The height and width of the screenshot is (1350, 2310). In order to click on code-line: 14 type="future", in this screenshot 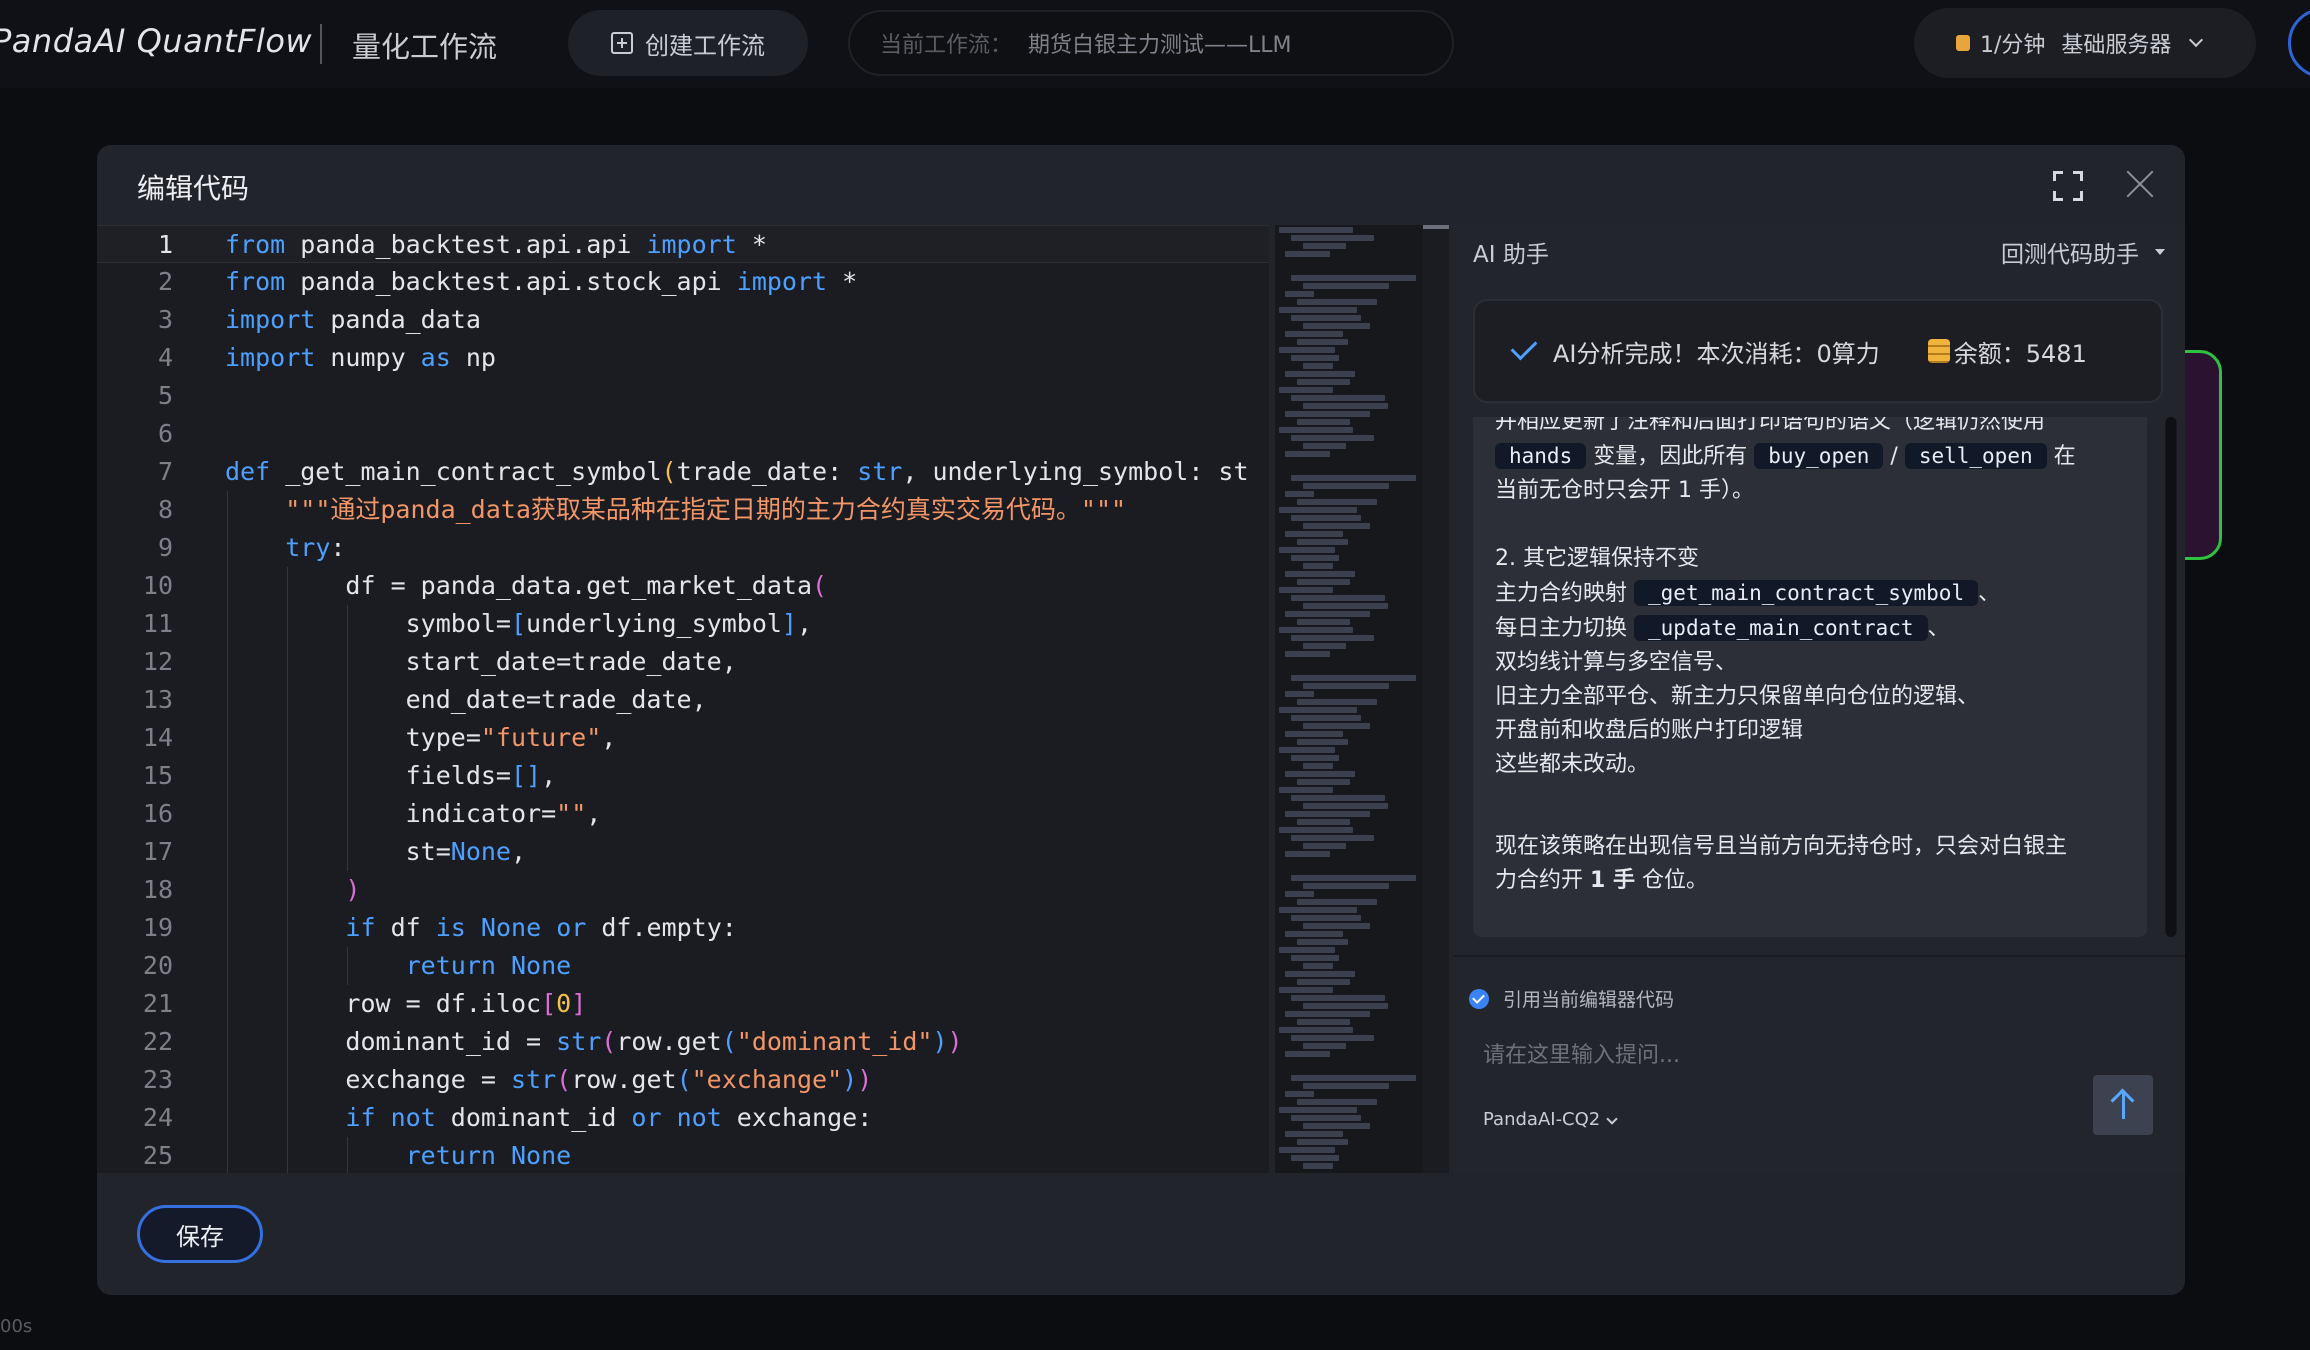, I will do `click(683, 738)`.